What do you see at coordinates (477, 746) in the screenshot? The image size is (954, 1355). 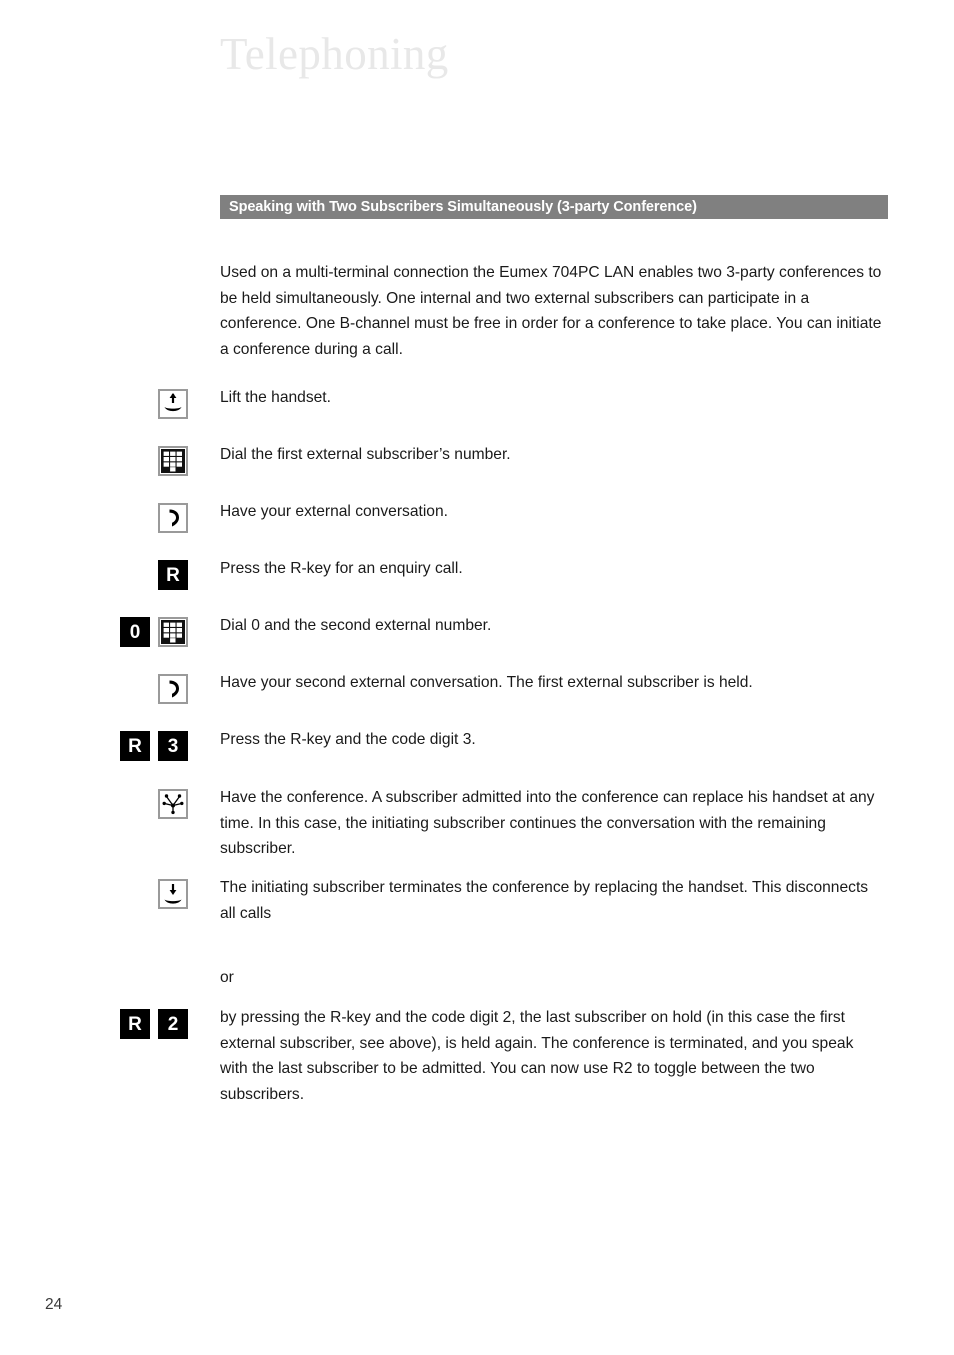 I see `instruction-step: R 3 Press the R-key and the code digit 3.` at bounding box center [477, 746].